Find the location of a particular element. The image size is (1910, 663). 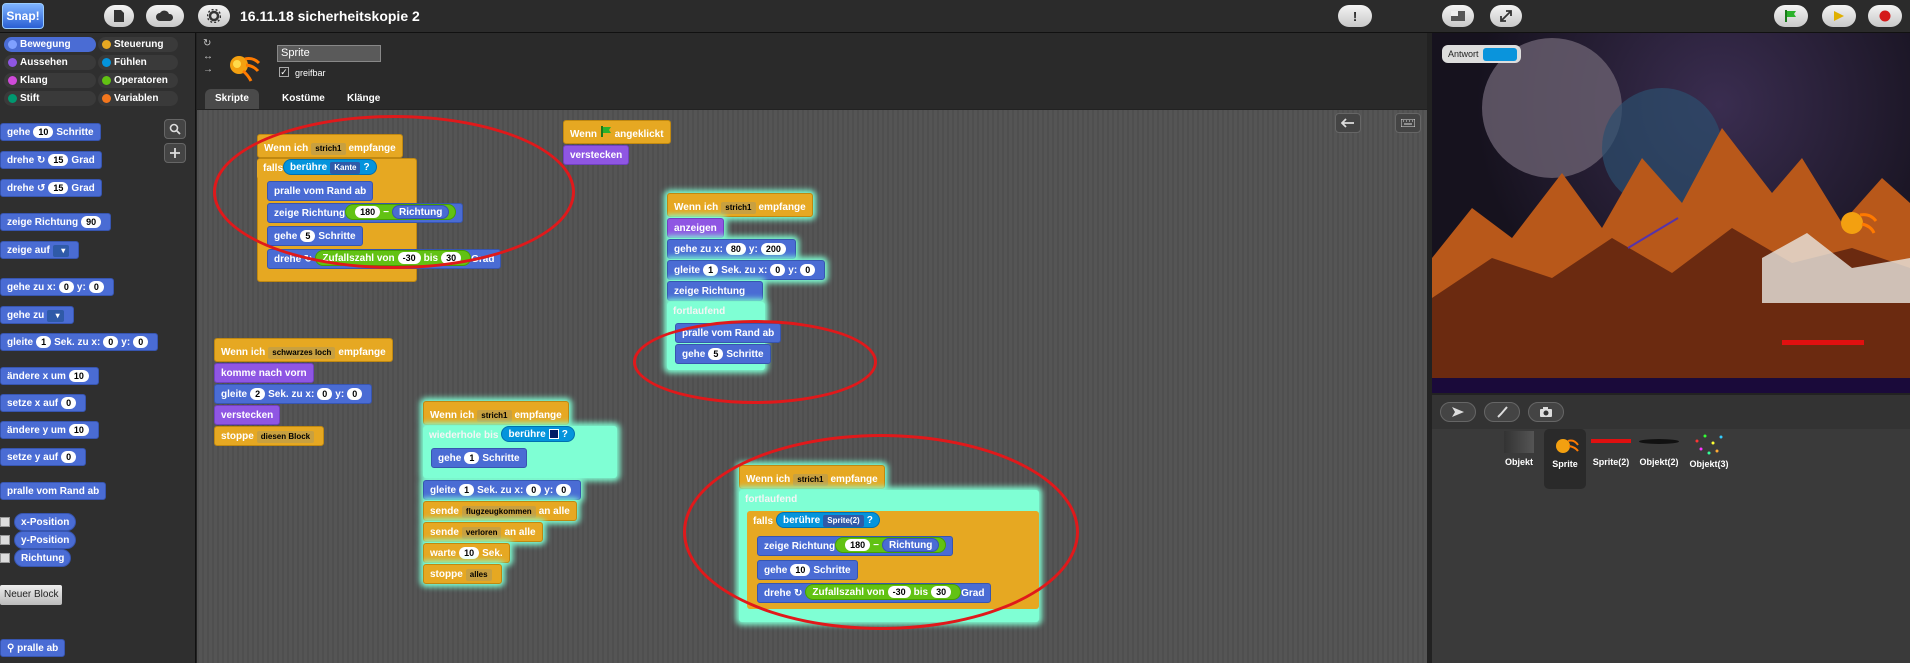

block-stoppe: stoppe diesen Block is located at coordinates (269, 436).